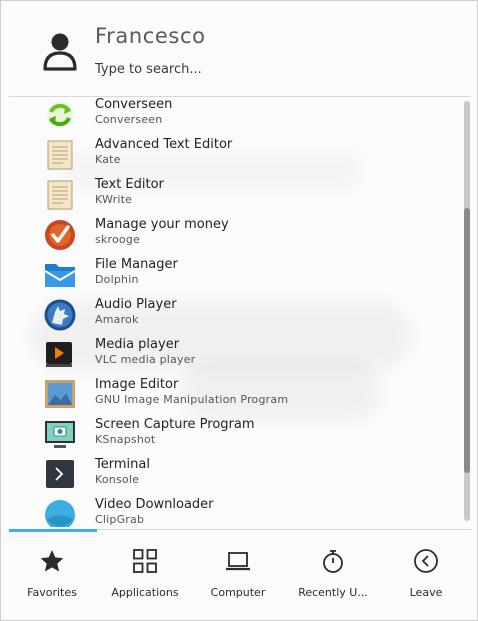 This screenshot has width=478, height=621. What do you see at coordinates (175, 424) in the screenshot?
I see `app-name: Screen Capture Program` at bounding box center [175, 424].